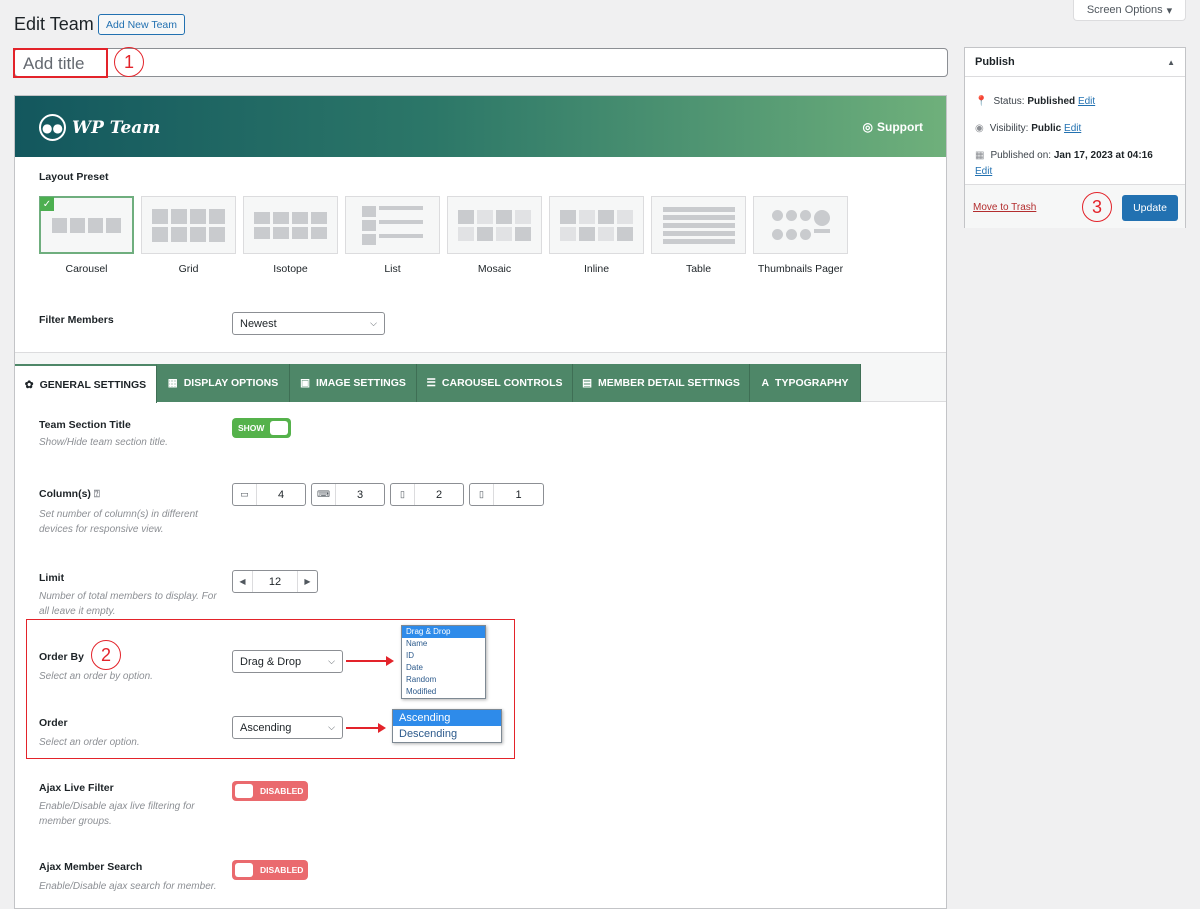 The height and width of the screenshot is (909, 1200). I want to click on preset-label: Thumbnails Pager, so click(800, 269).